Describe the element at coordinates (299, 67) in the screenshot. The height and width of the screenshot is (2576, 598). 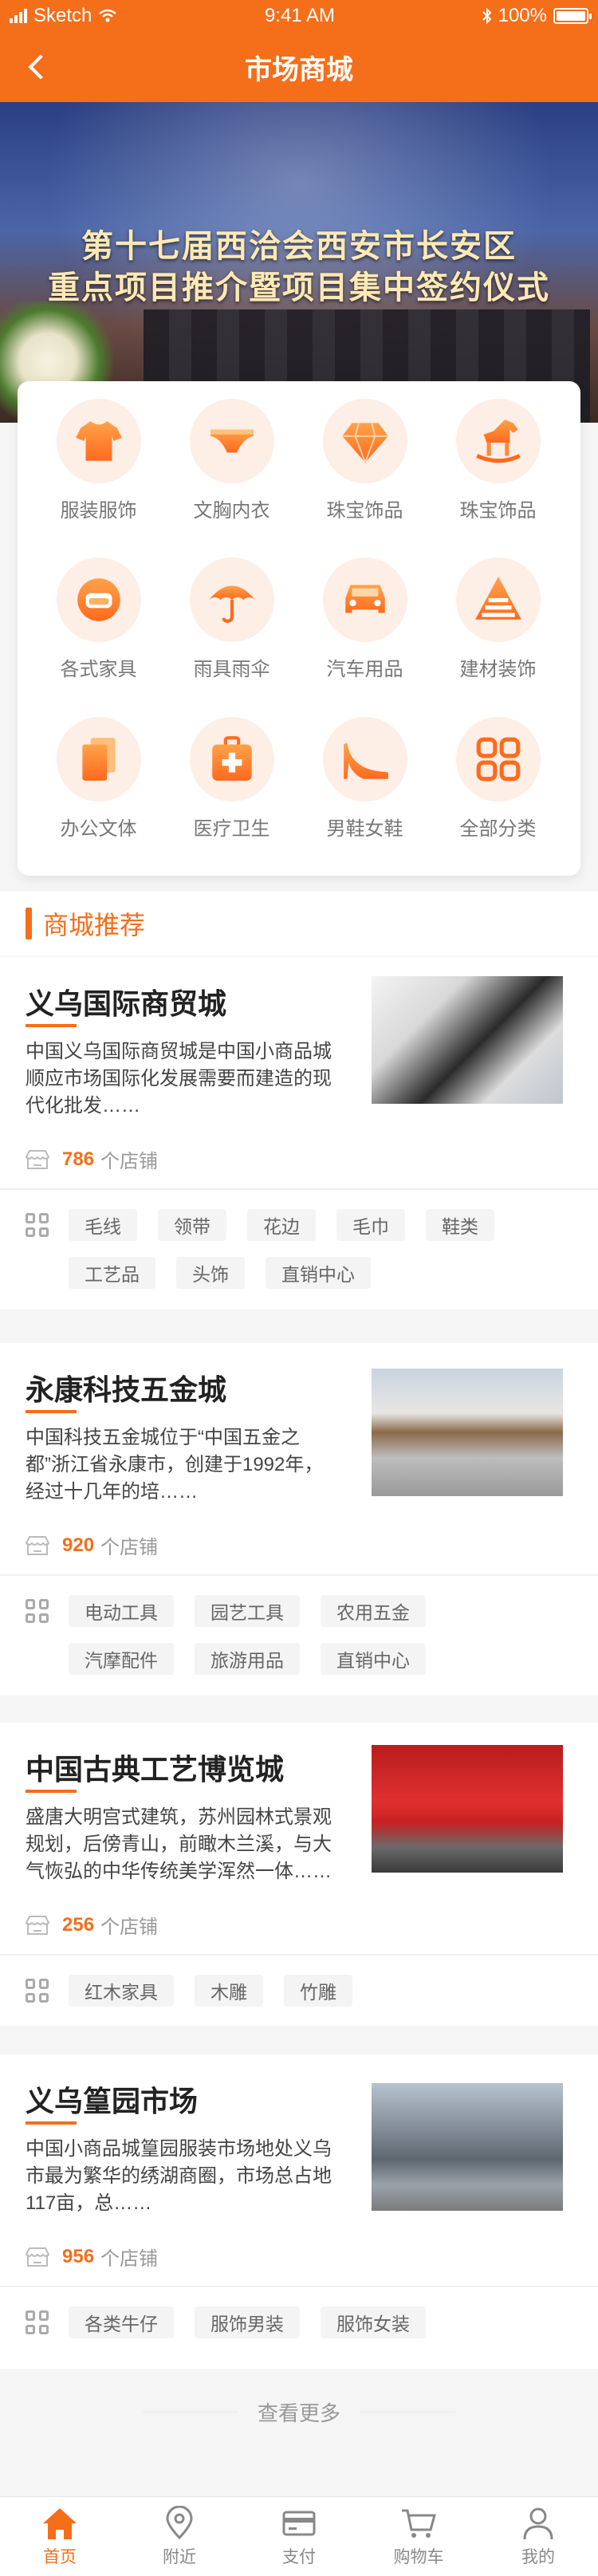
I see `navbar: 市场商城` at that location.